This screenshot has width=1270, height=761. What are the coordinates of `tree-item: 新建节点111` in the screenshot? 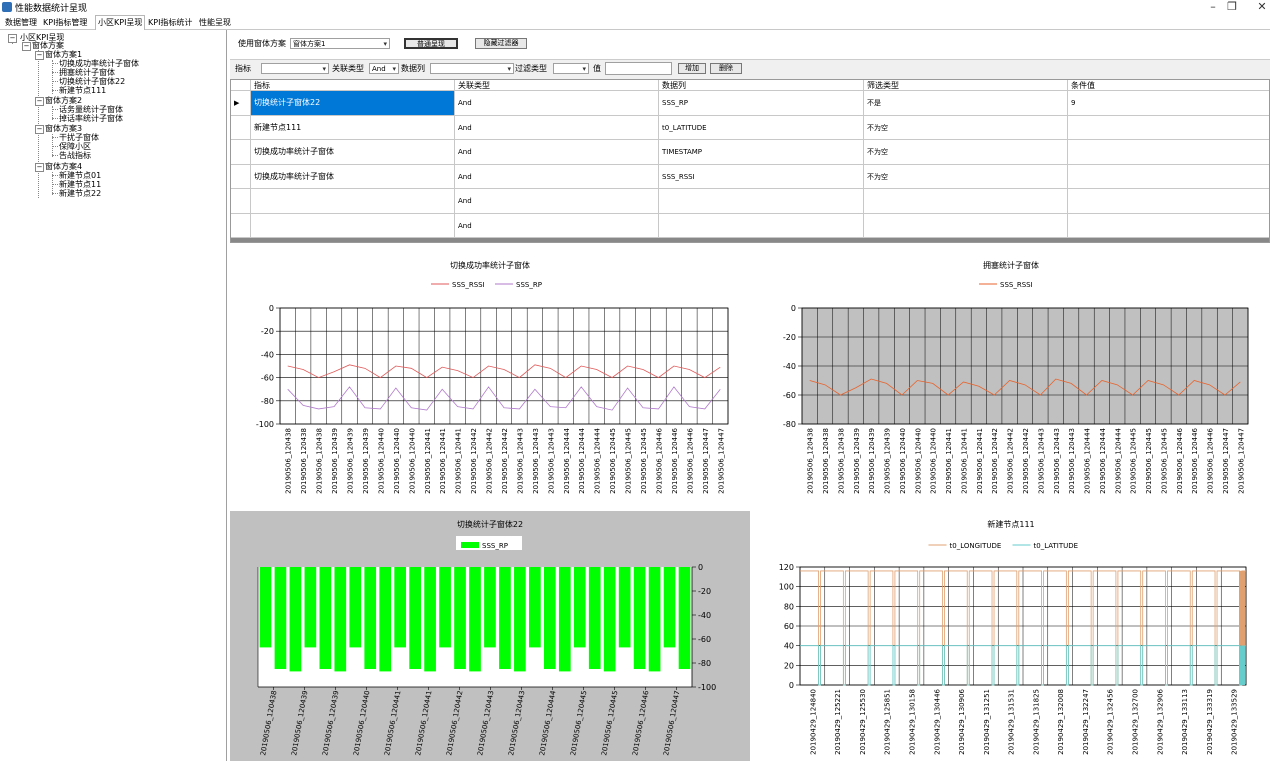 It's located at (82, 90).